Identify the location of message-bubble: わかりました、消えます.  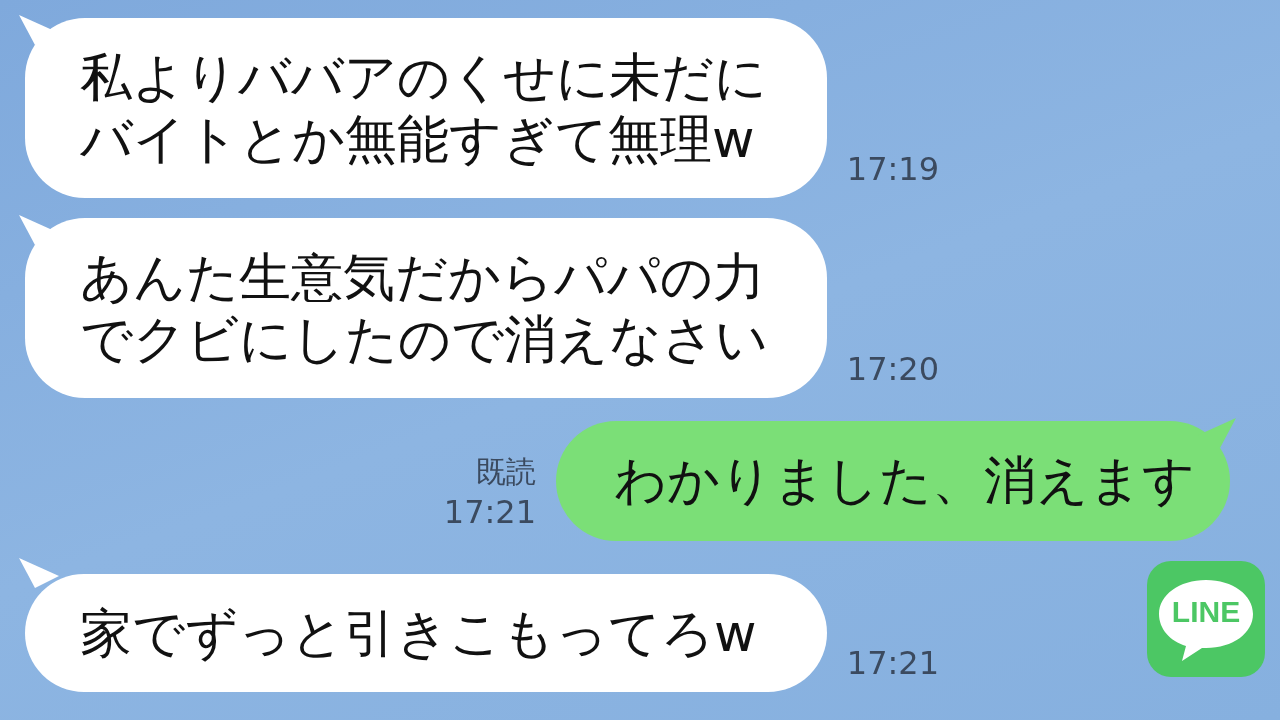
(893, 481).